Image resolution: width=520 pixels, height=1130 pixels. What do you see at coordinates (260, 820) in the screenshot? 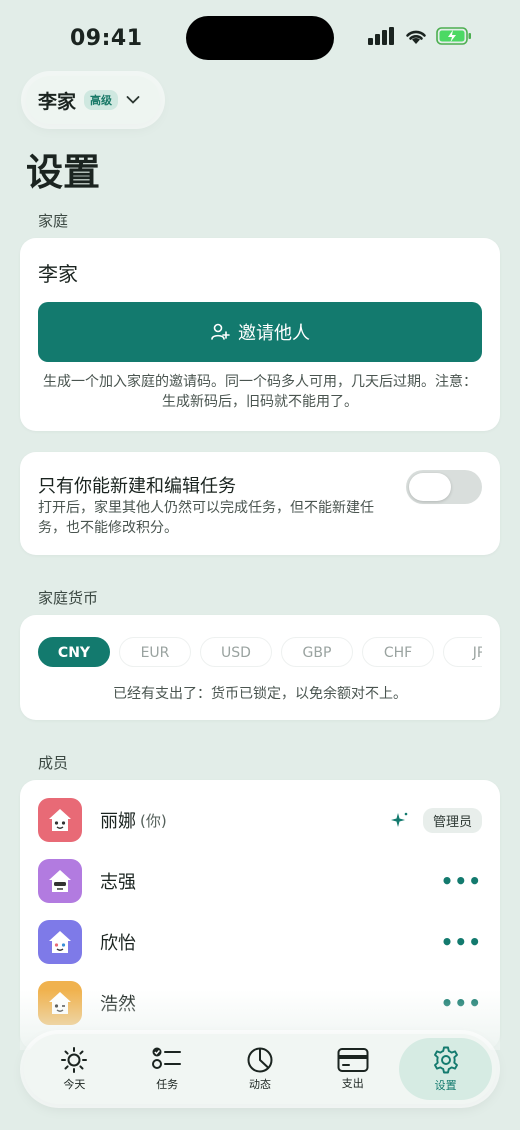
I see `member-row: 丽娜 (你) 管理员` at bounding box center [260, 820].